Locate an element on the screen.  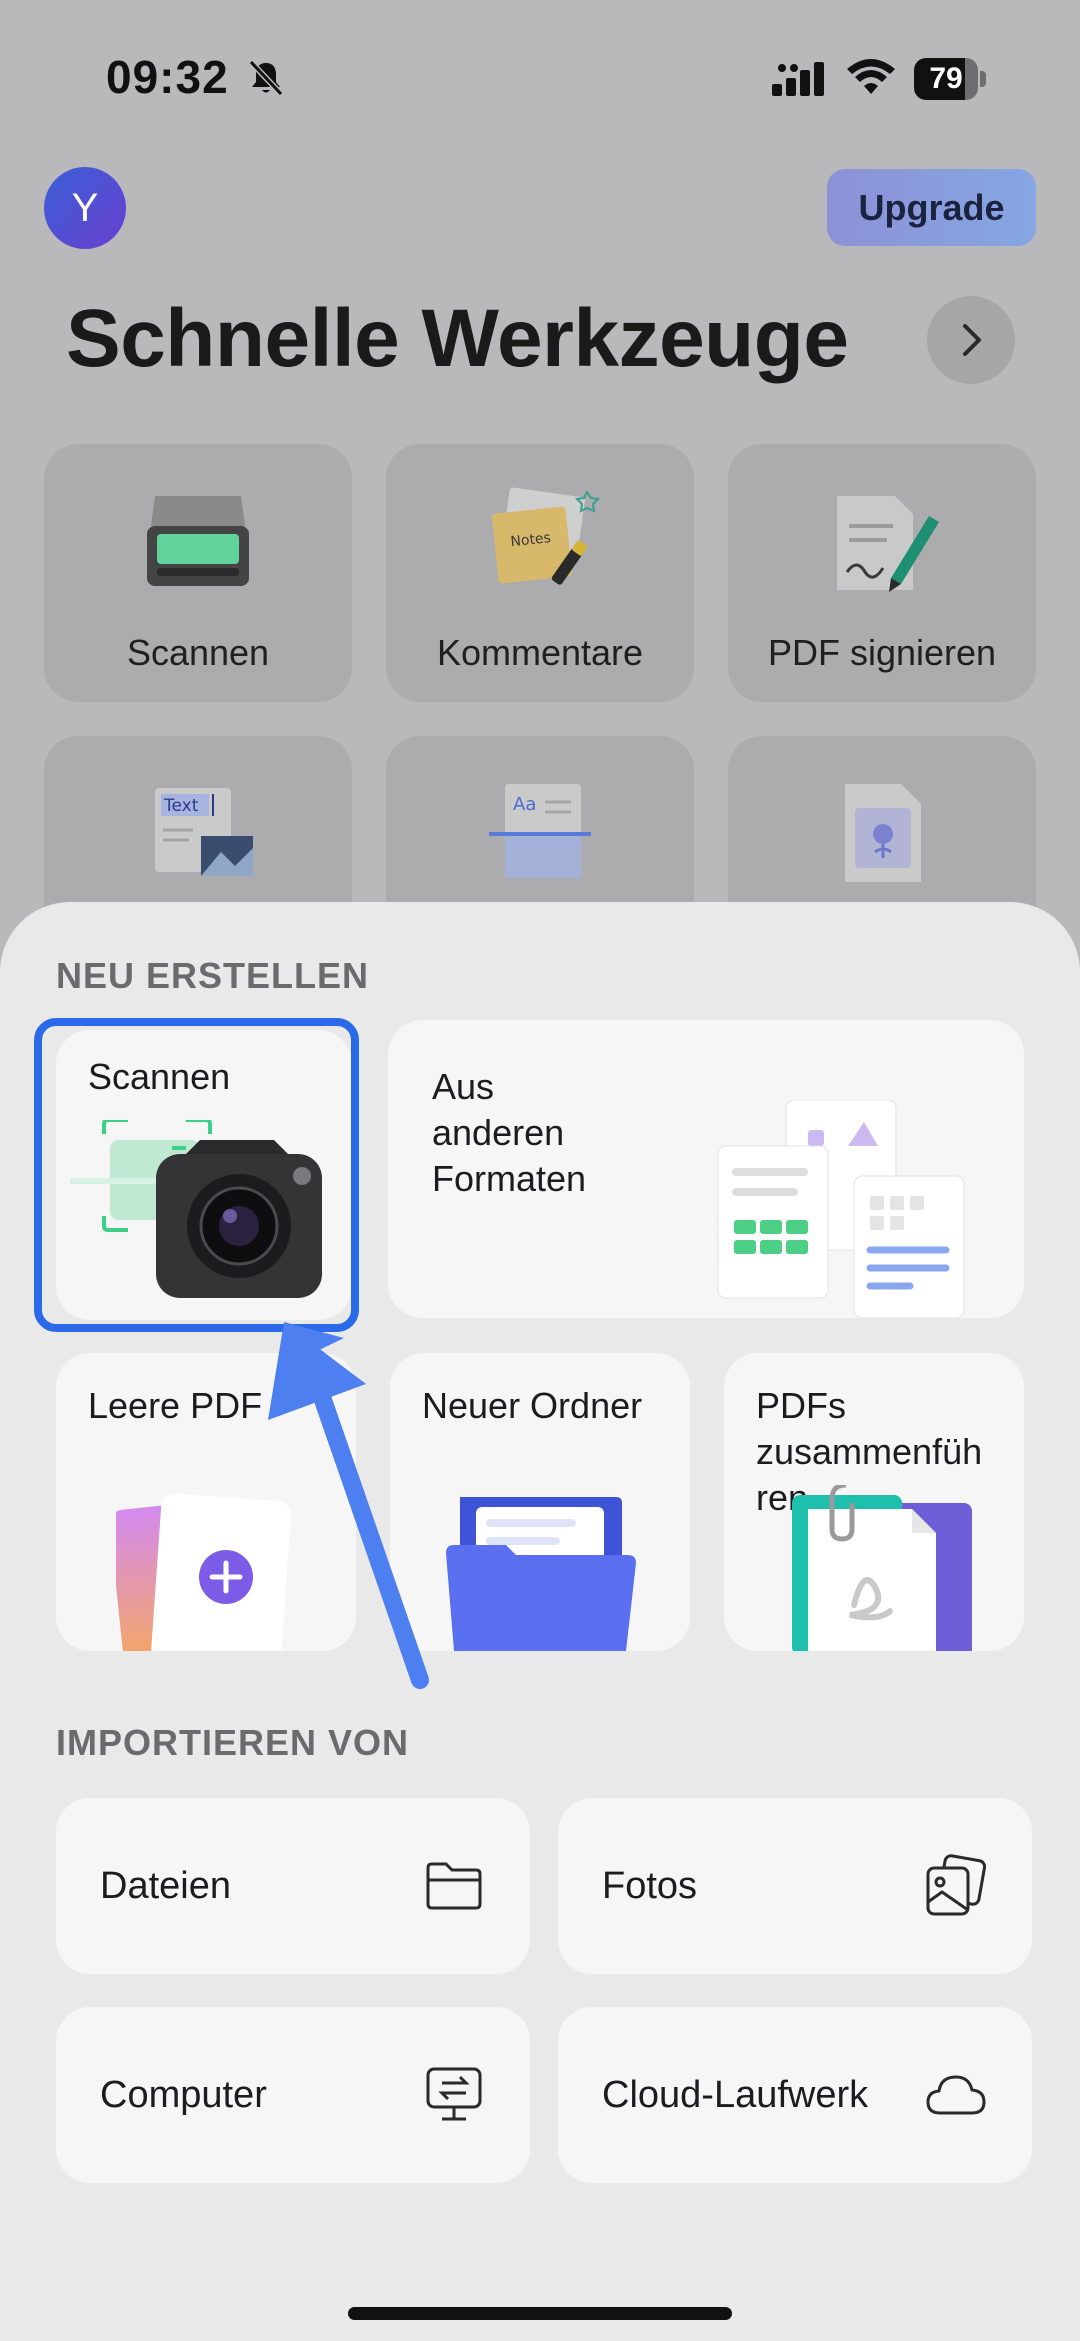
create-from-other-formats-card: Aus anderen Formaten is located at coordinates (706, 1169).